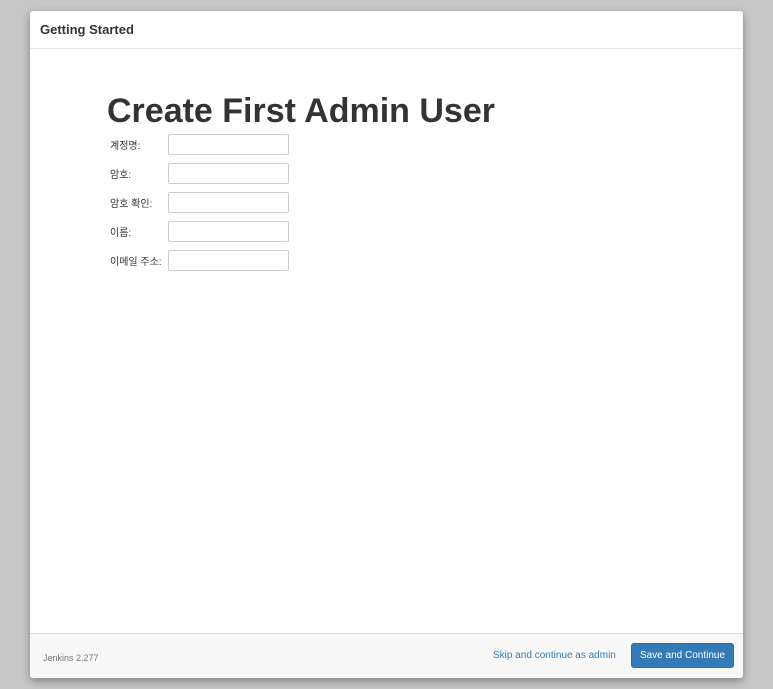 This screenshot has width=773, height=689. I want to click on dialog-header: Getting Started, so click(386, 30).